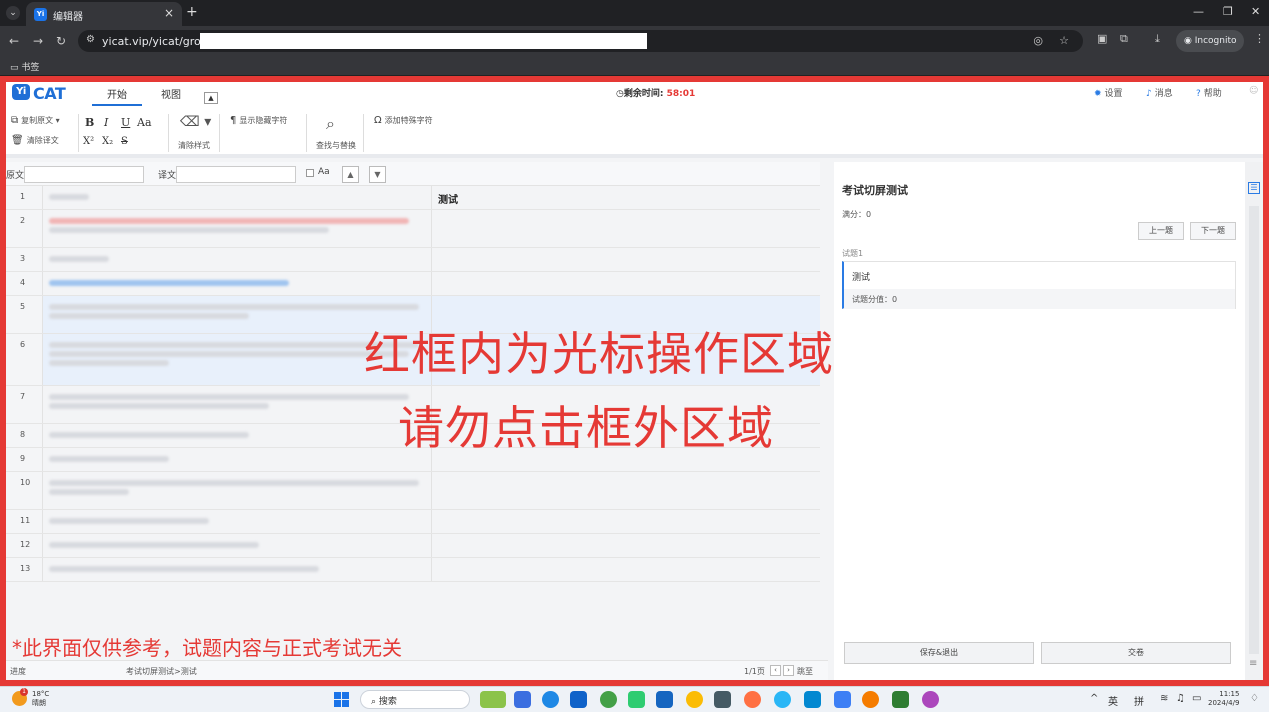  What do you see at coordinates (522, 699) in the screenshot?
I see `task-view-icon` at bounding box center [522, 699].